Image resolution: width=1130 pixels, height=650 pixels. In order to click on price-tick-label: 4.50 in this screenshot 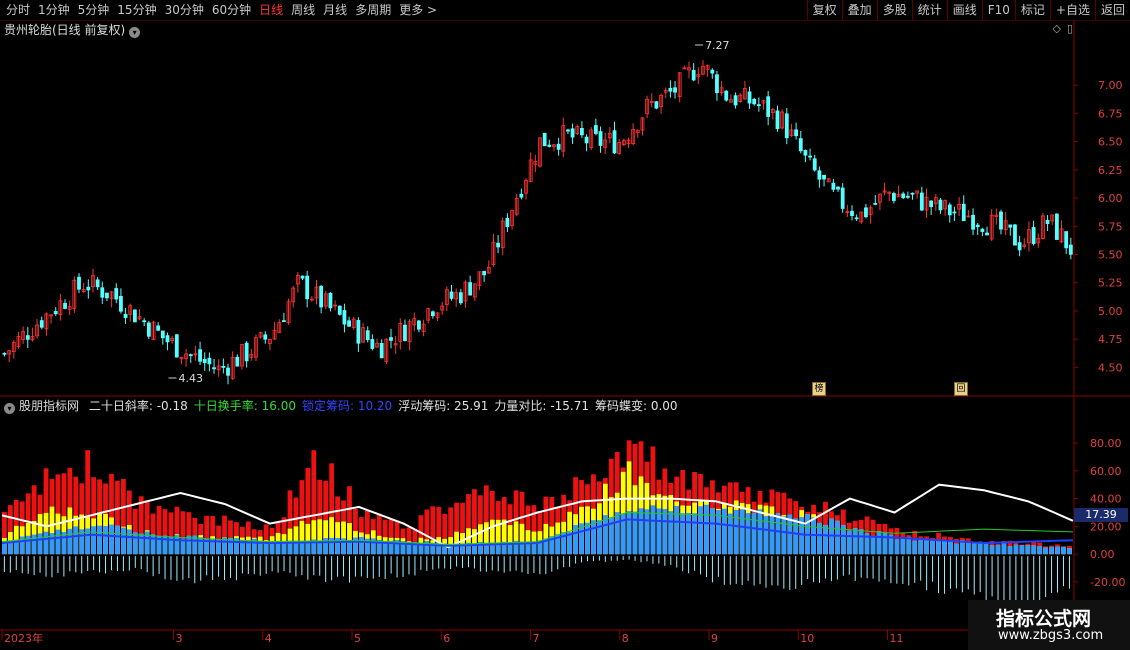, I will do `click(1110, 367)`.